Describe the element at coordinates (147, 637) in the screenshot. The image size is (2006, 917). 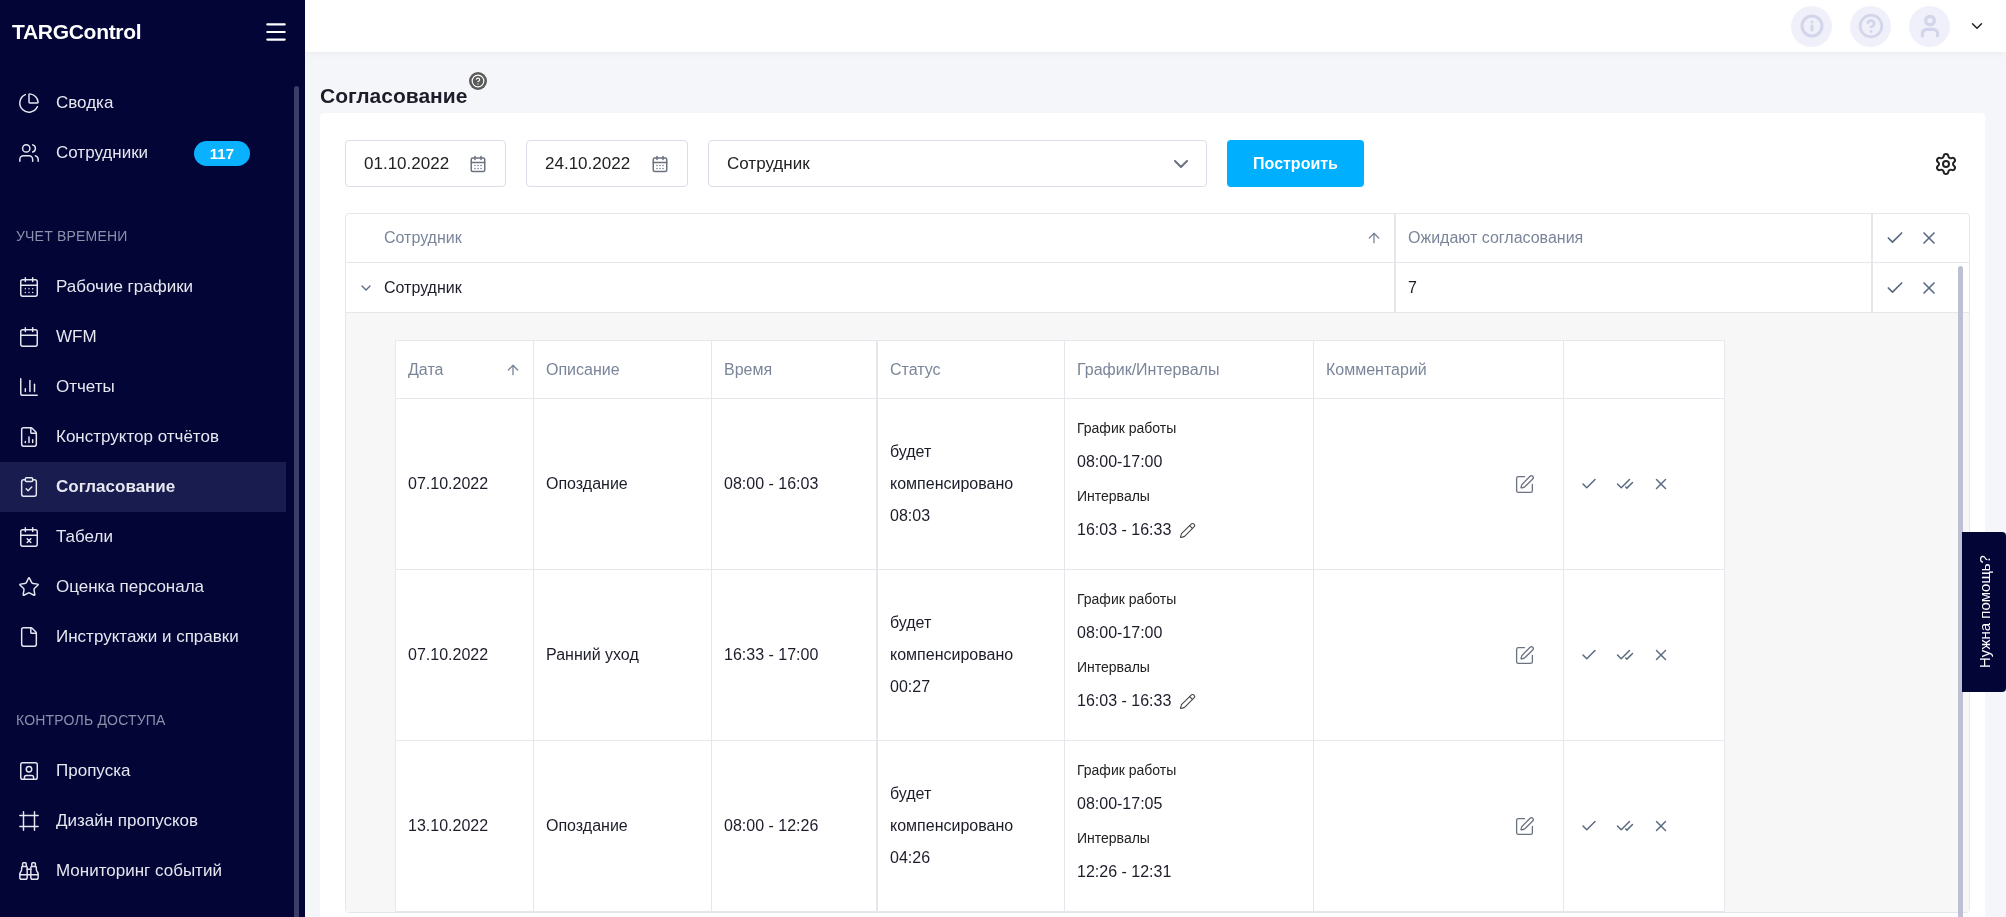
I see `sidebar-item-label: Инструктажи и справки` at that location.